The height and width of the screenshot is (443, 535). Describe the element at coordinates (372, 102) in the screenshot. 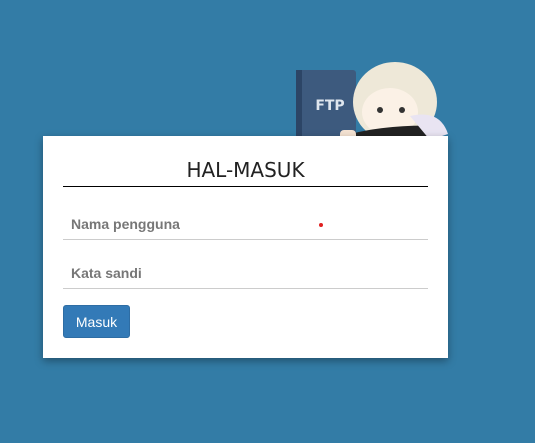

I see `mascot-image: FTP` at that location.